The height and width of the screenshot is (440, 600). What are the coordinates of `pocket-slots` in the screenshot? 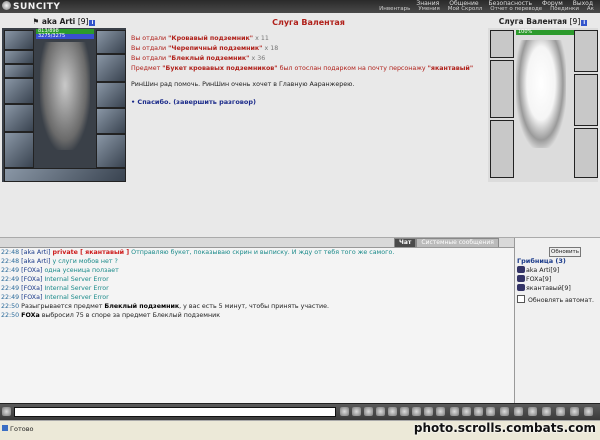 It's located at (65, 175).